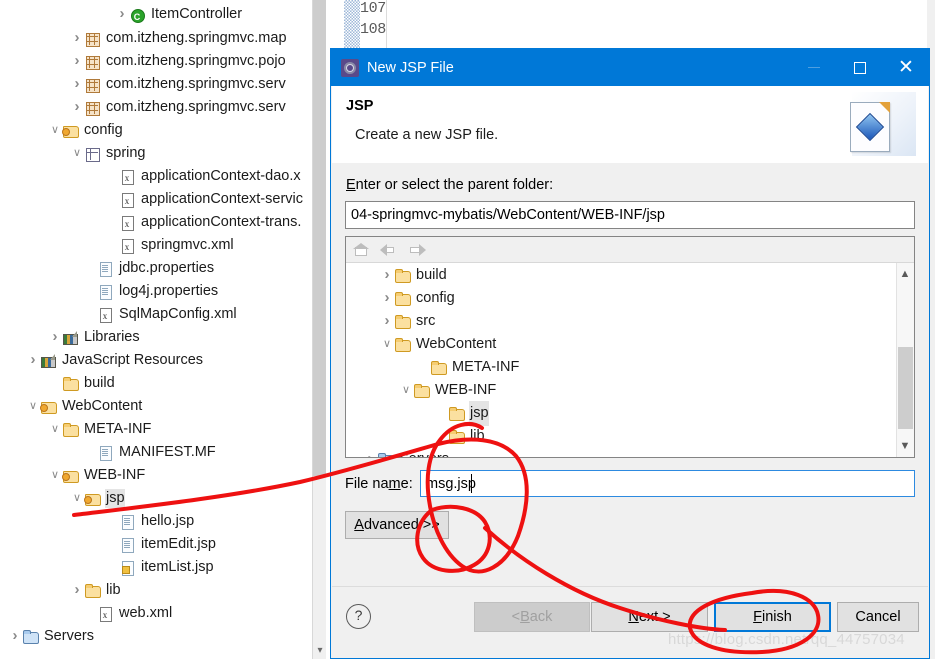 The height and width of the screenshot is (659, 935). What do you see at coordinates (667, 483) in the screenshot?
I see `file-name-input` at bounding box center [667, 483].